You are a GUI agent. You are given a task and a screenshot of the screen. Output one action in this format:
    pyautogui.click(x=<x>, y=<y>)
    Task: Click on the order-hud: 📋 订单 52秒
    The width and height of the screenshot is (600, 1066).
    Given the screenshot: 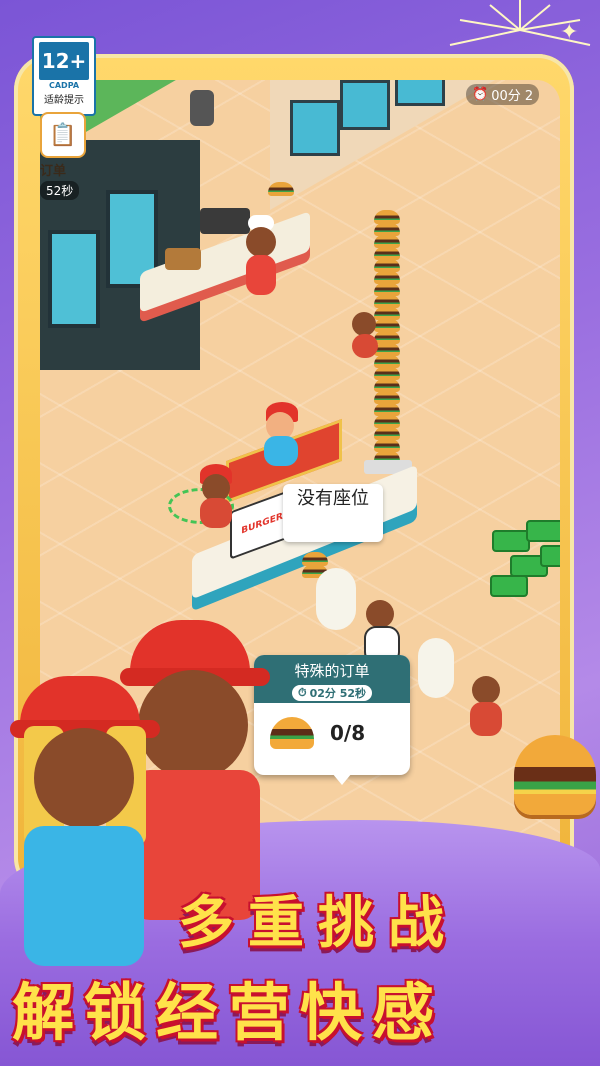 What is the action you would take?
    pyautogui.click(x=63, y=156)
    